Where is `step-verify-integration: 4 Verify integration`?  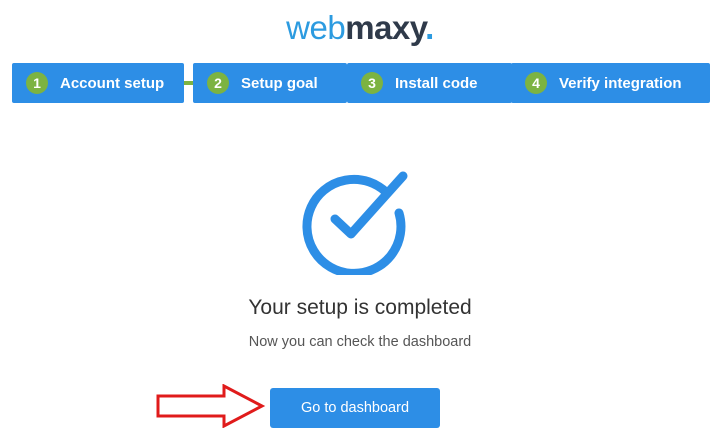 step-verify-integration: 4 Verify integration is located at coordinates (610, 83).